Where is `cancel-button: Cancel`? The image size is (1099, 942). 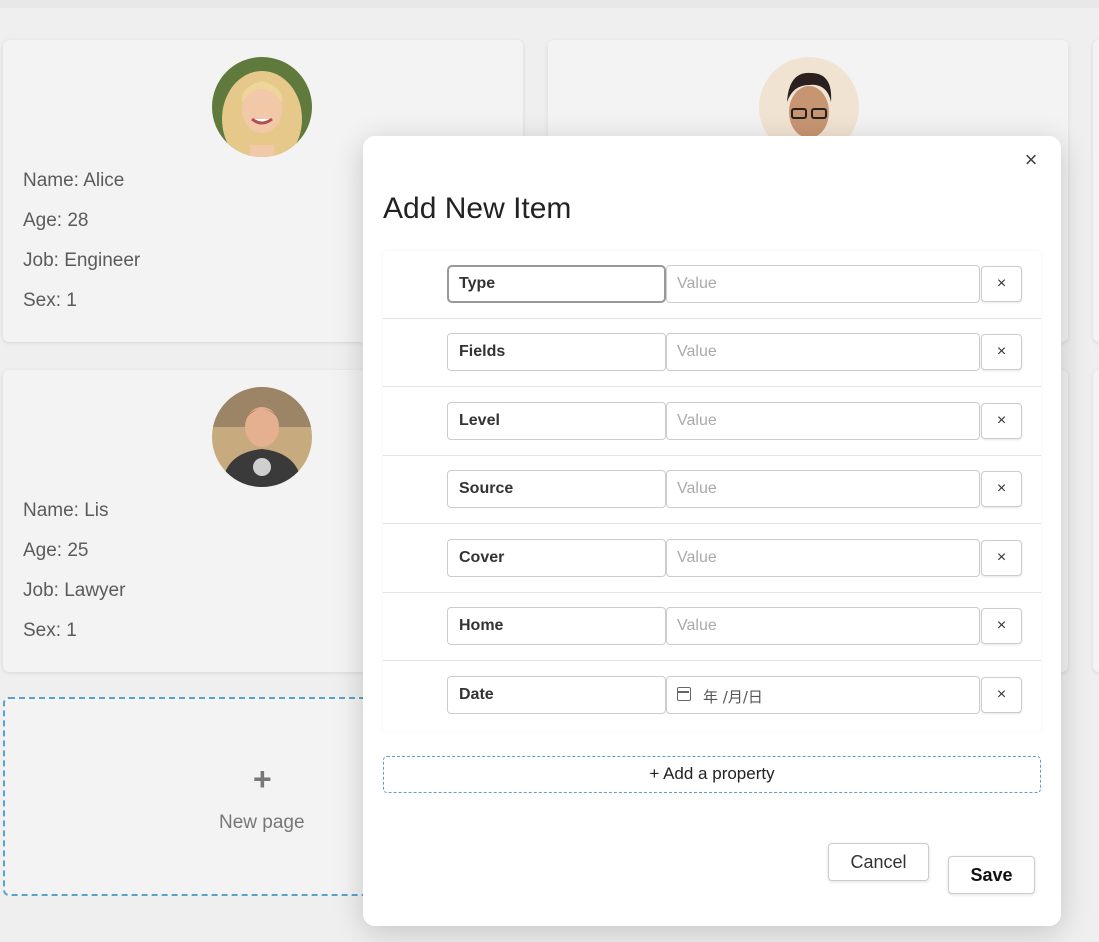
cancel-button: Cancel is located at coordinates (878, 862).